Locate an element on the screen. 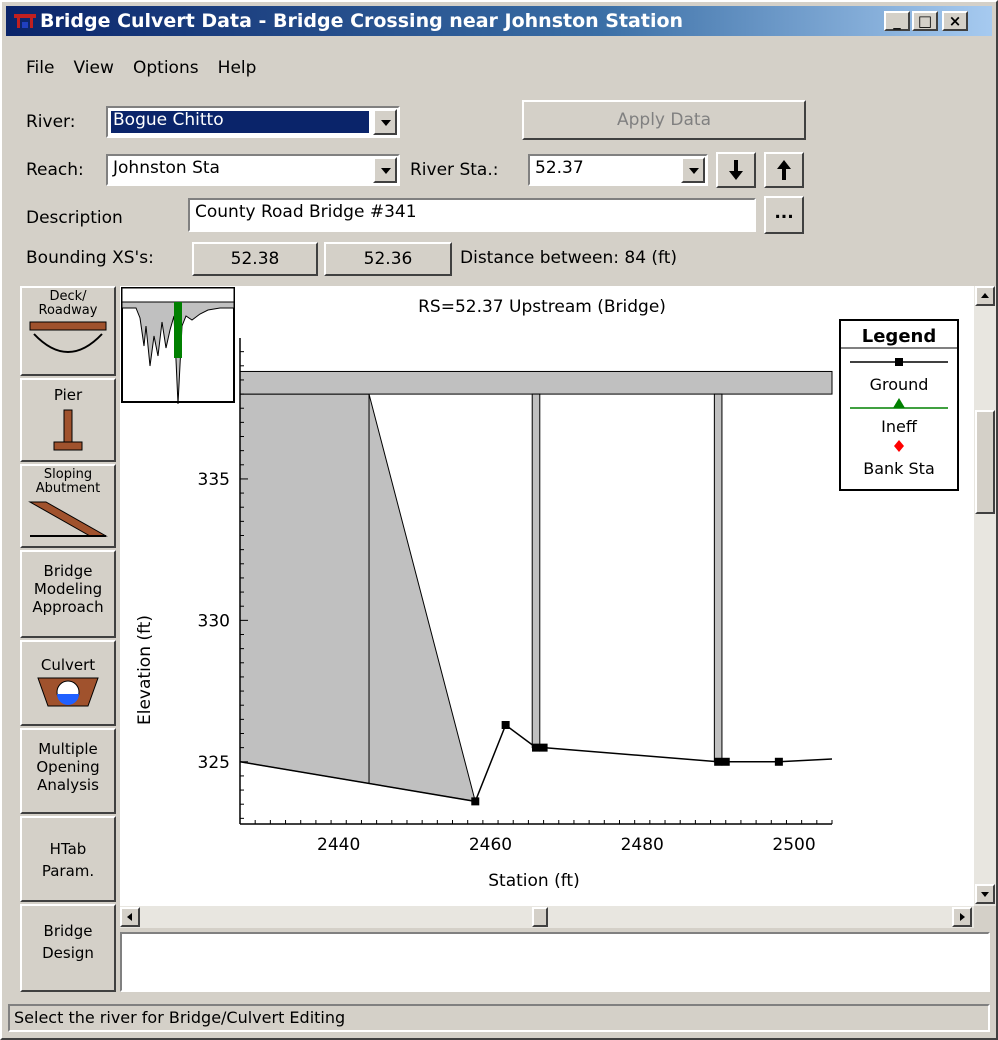 This screenshot has width=998, height=1040. bounding-downstream-button: 52.36 is located at coordinates (388, 259).